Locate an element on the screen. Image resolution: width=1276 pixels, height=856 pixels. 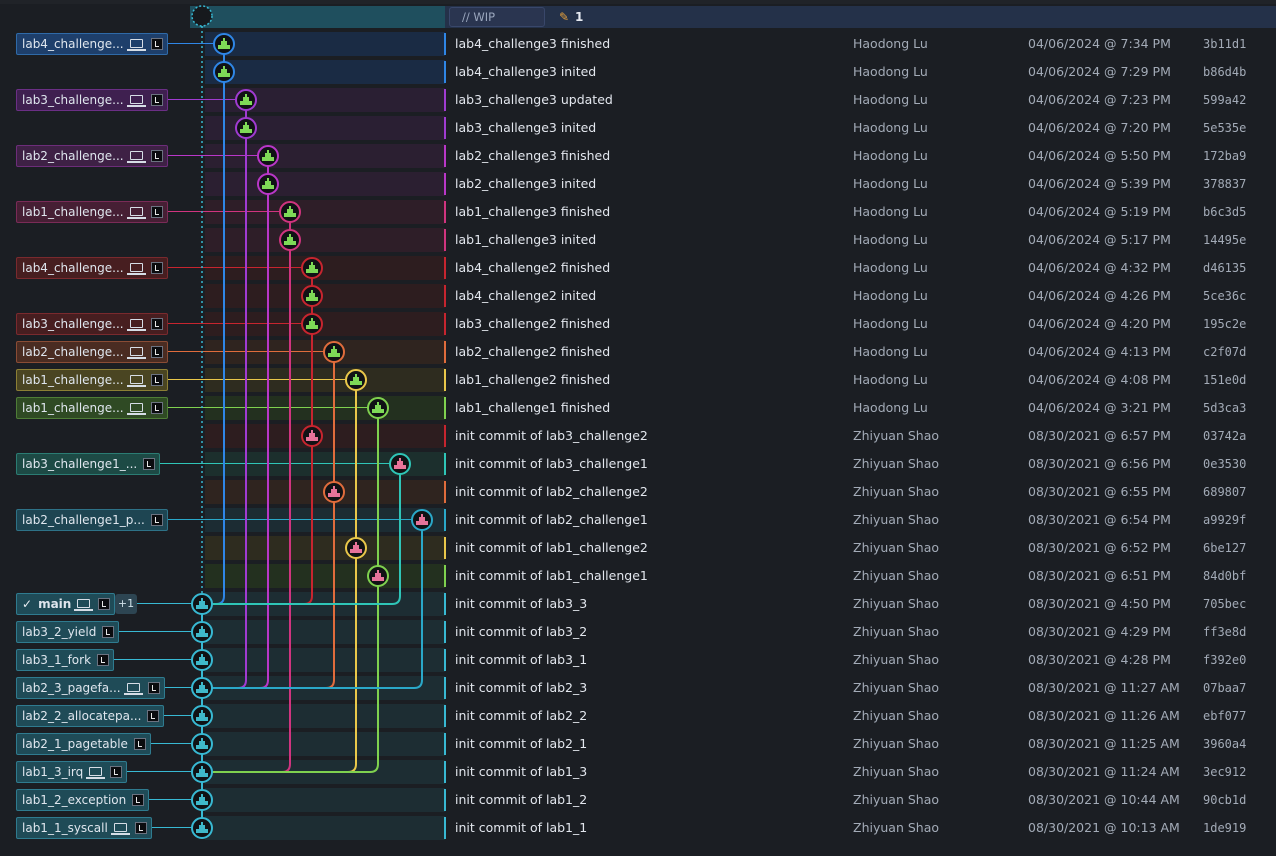
branch-merge-lab1 is located at coordinates (251, 768).